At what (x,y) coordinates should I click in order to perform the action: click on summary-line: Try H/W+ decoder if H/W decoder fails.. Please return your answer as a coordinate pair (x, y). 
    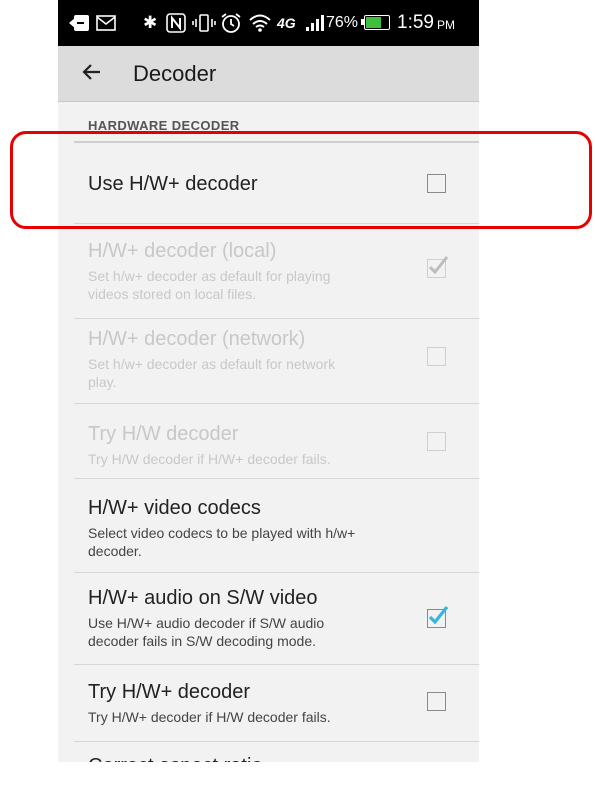
    Looking at the image, I should click on (209, 717).